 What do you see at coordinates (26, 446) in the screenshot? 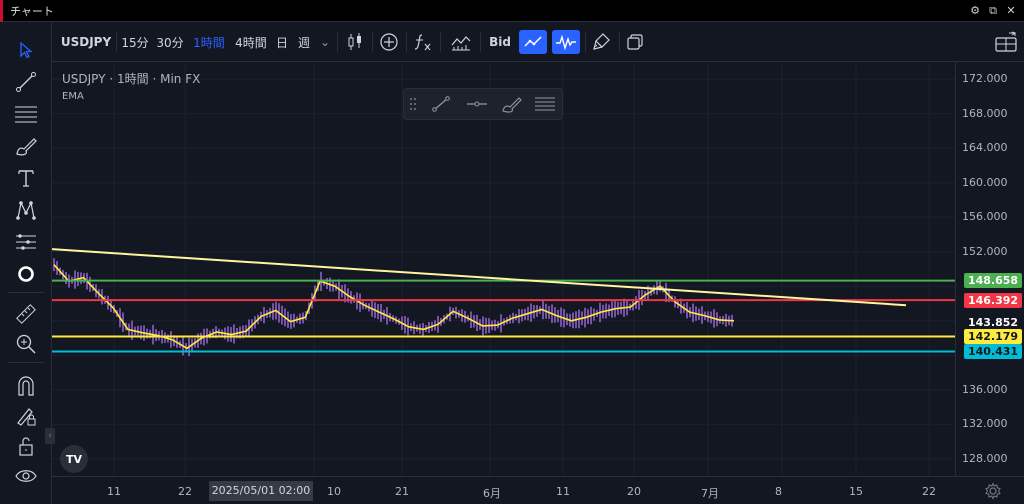
I see `unlock-icon` at bounding box center [26, 446].